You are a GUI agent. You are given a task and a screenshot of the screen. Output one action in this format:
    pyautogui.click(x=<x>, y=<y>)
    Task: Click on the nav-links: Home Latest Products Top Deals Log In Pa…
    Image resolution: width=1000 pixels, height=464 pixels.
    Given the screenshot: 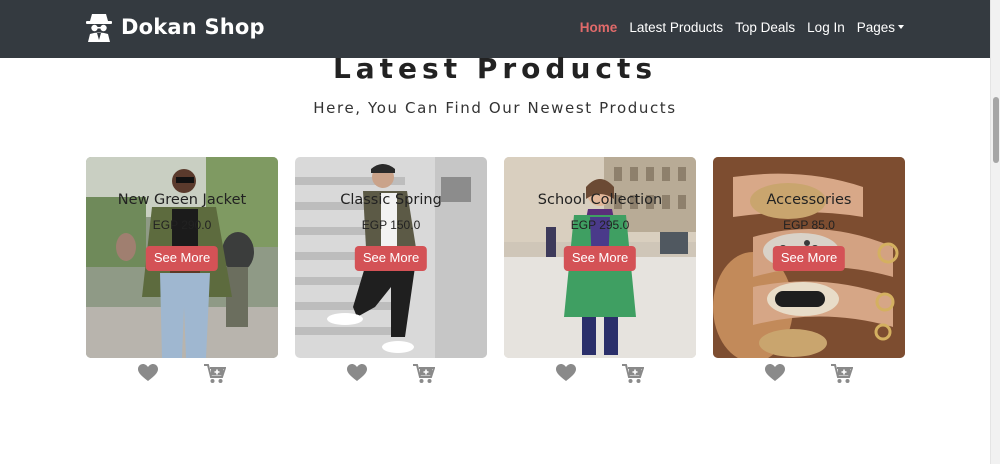 What is the action you would take?
    pyautogui.click(x=736, y=27)
    